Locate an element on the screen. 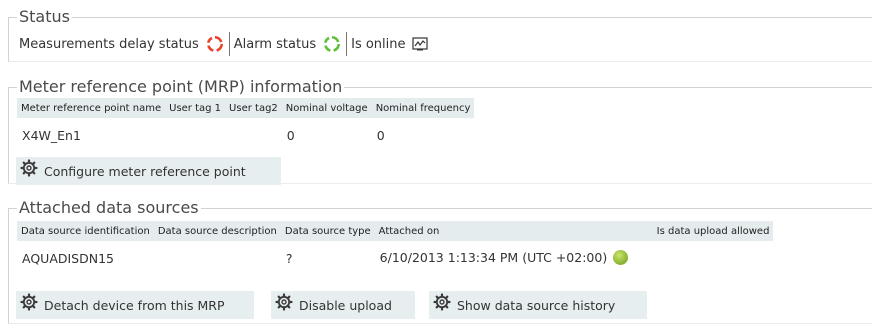  attached-on-value: 6/10/2013 1:13:34 PM (UTC +02:00) is located at coordinates (493, 257).